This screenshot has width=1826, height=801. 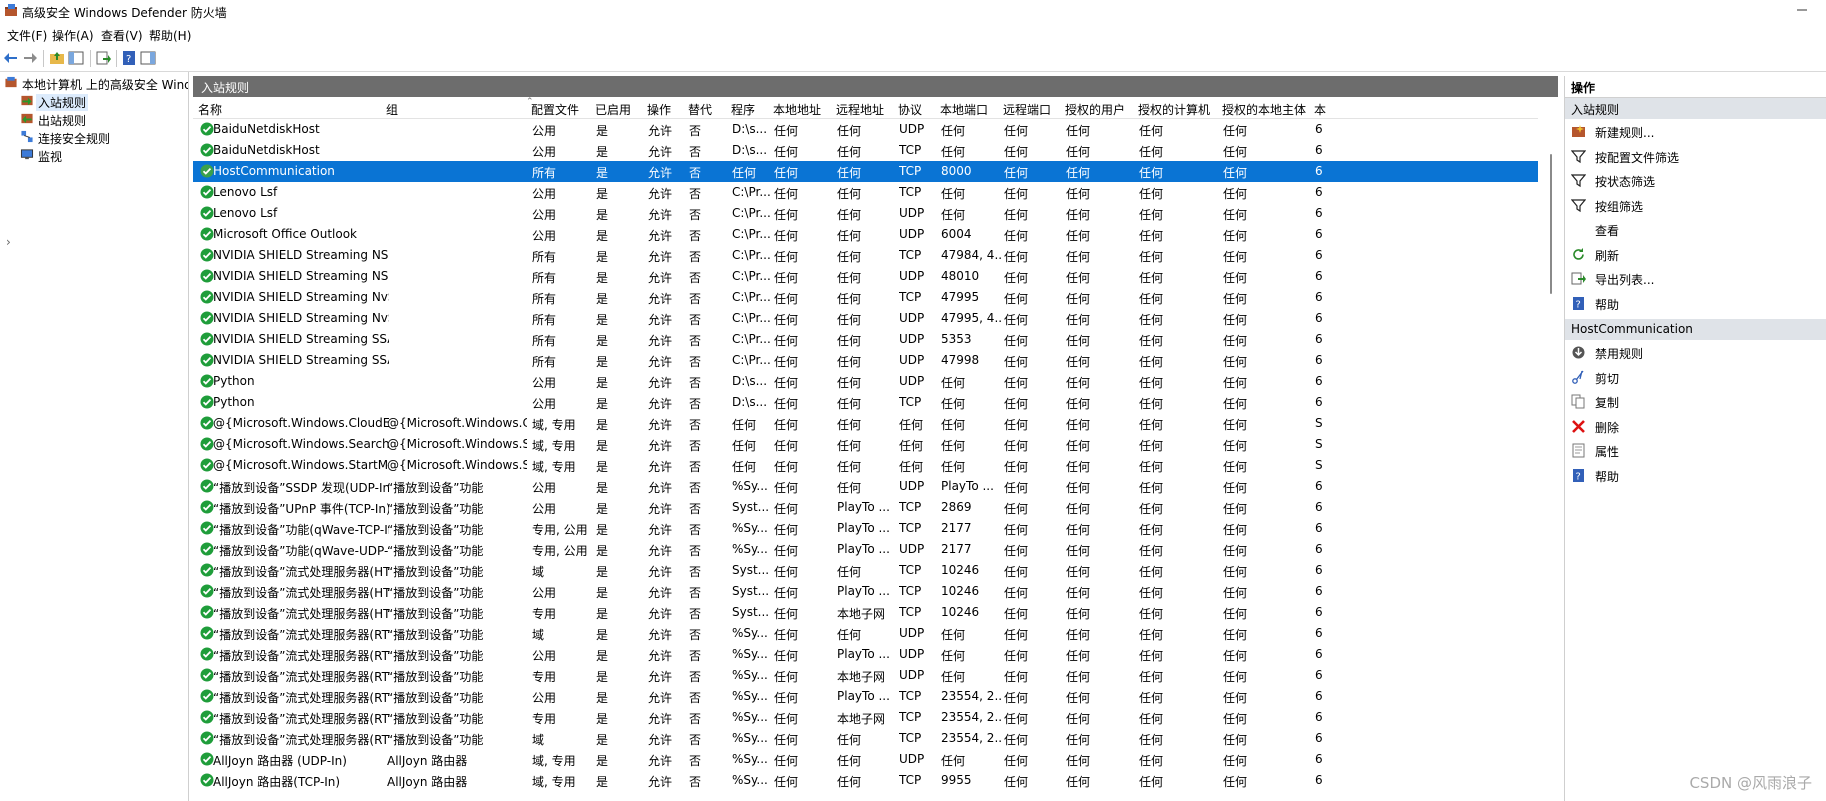 I want to click on column-header-authorized-local-principals: 授权的本地主体, so click(x=1264, y=109).